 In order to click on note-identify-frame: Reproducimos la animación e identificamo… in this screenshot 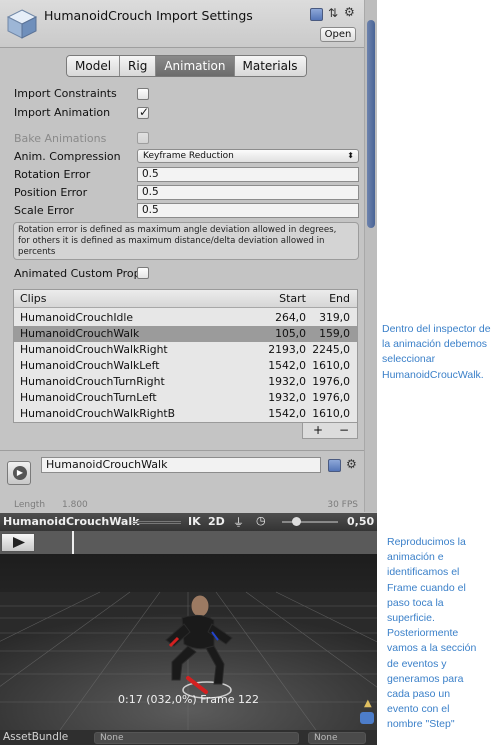, I will do `click(432, 633)`.